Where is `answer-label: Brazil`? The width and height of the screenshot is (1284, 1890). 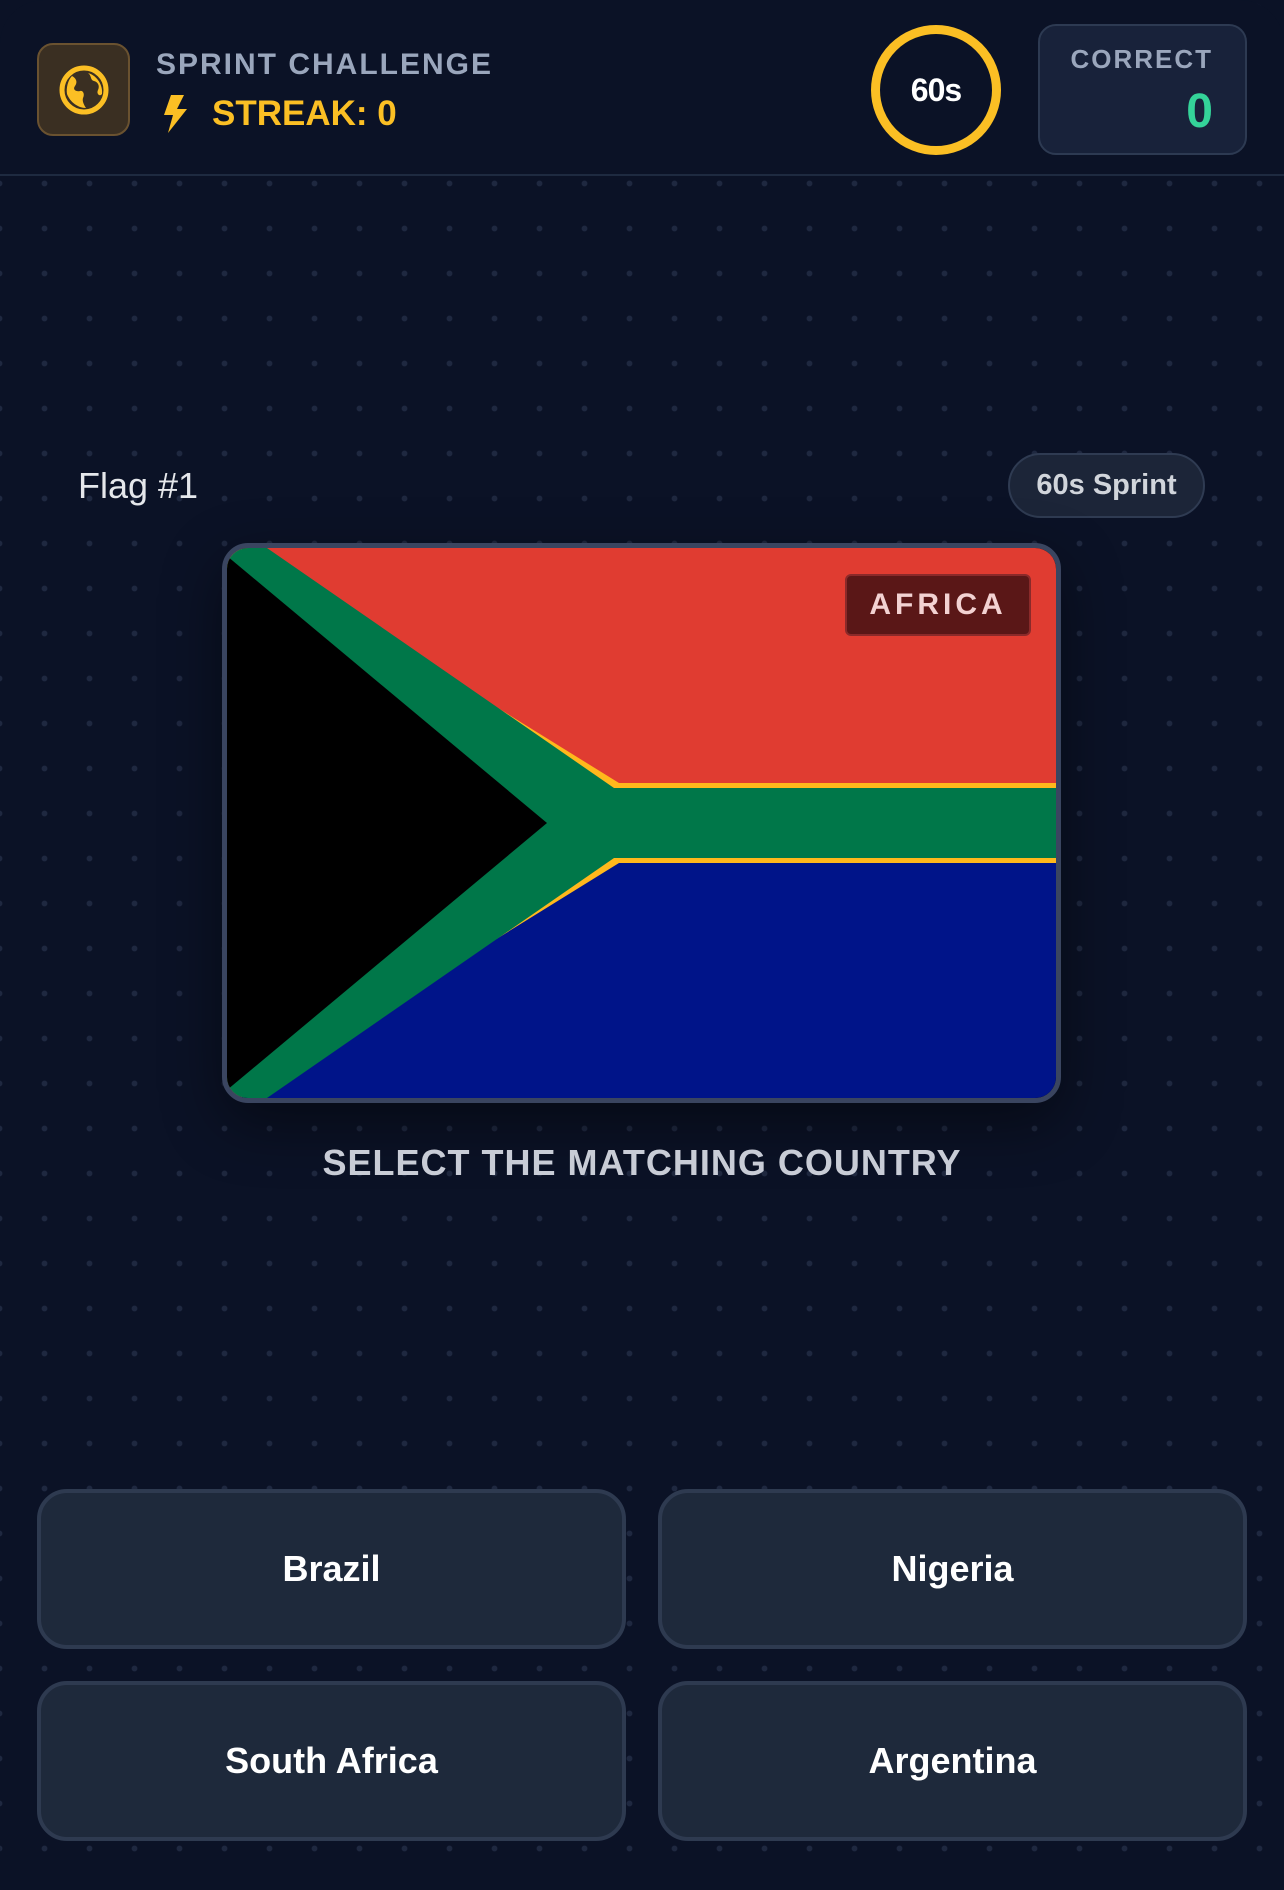 answer-label: Brazil is located at coordinates (331, 1568).